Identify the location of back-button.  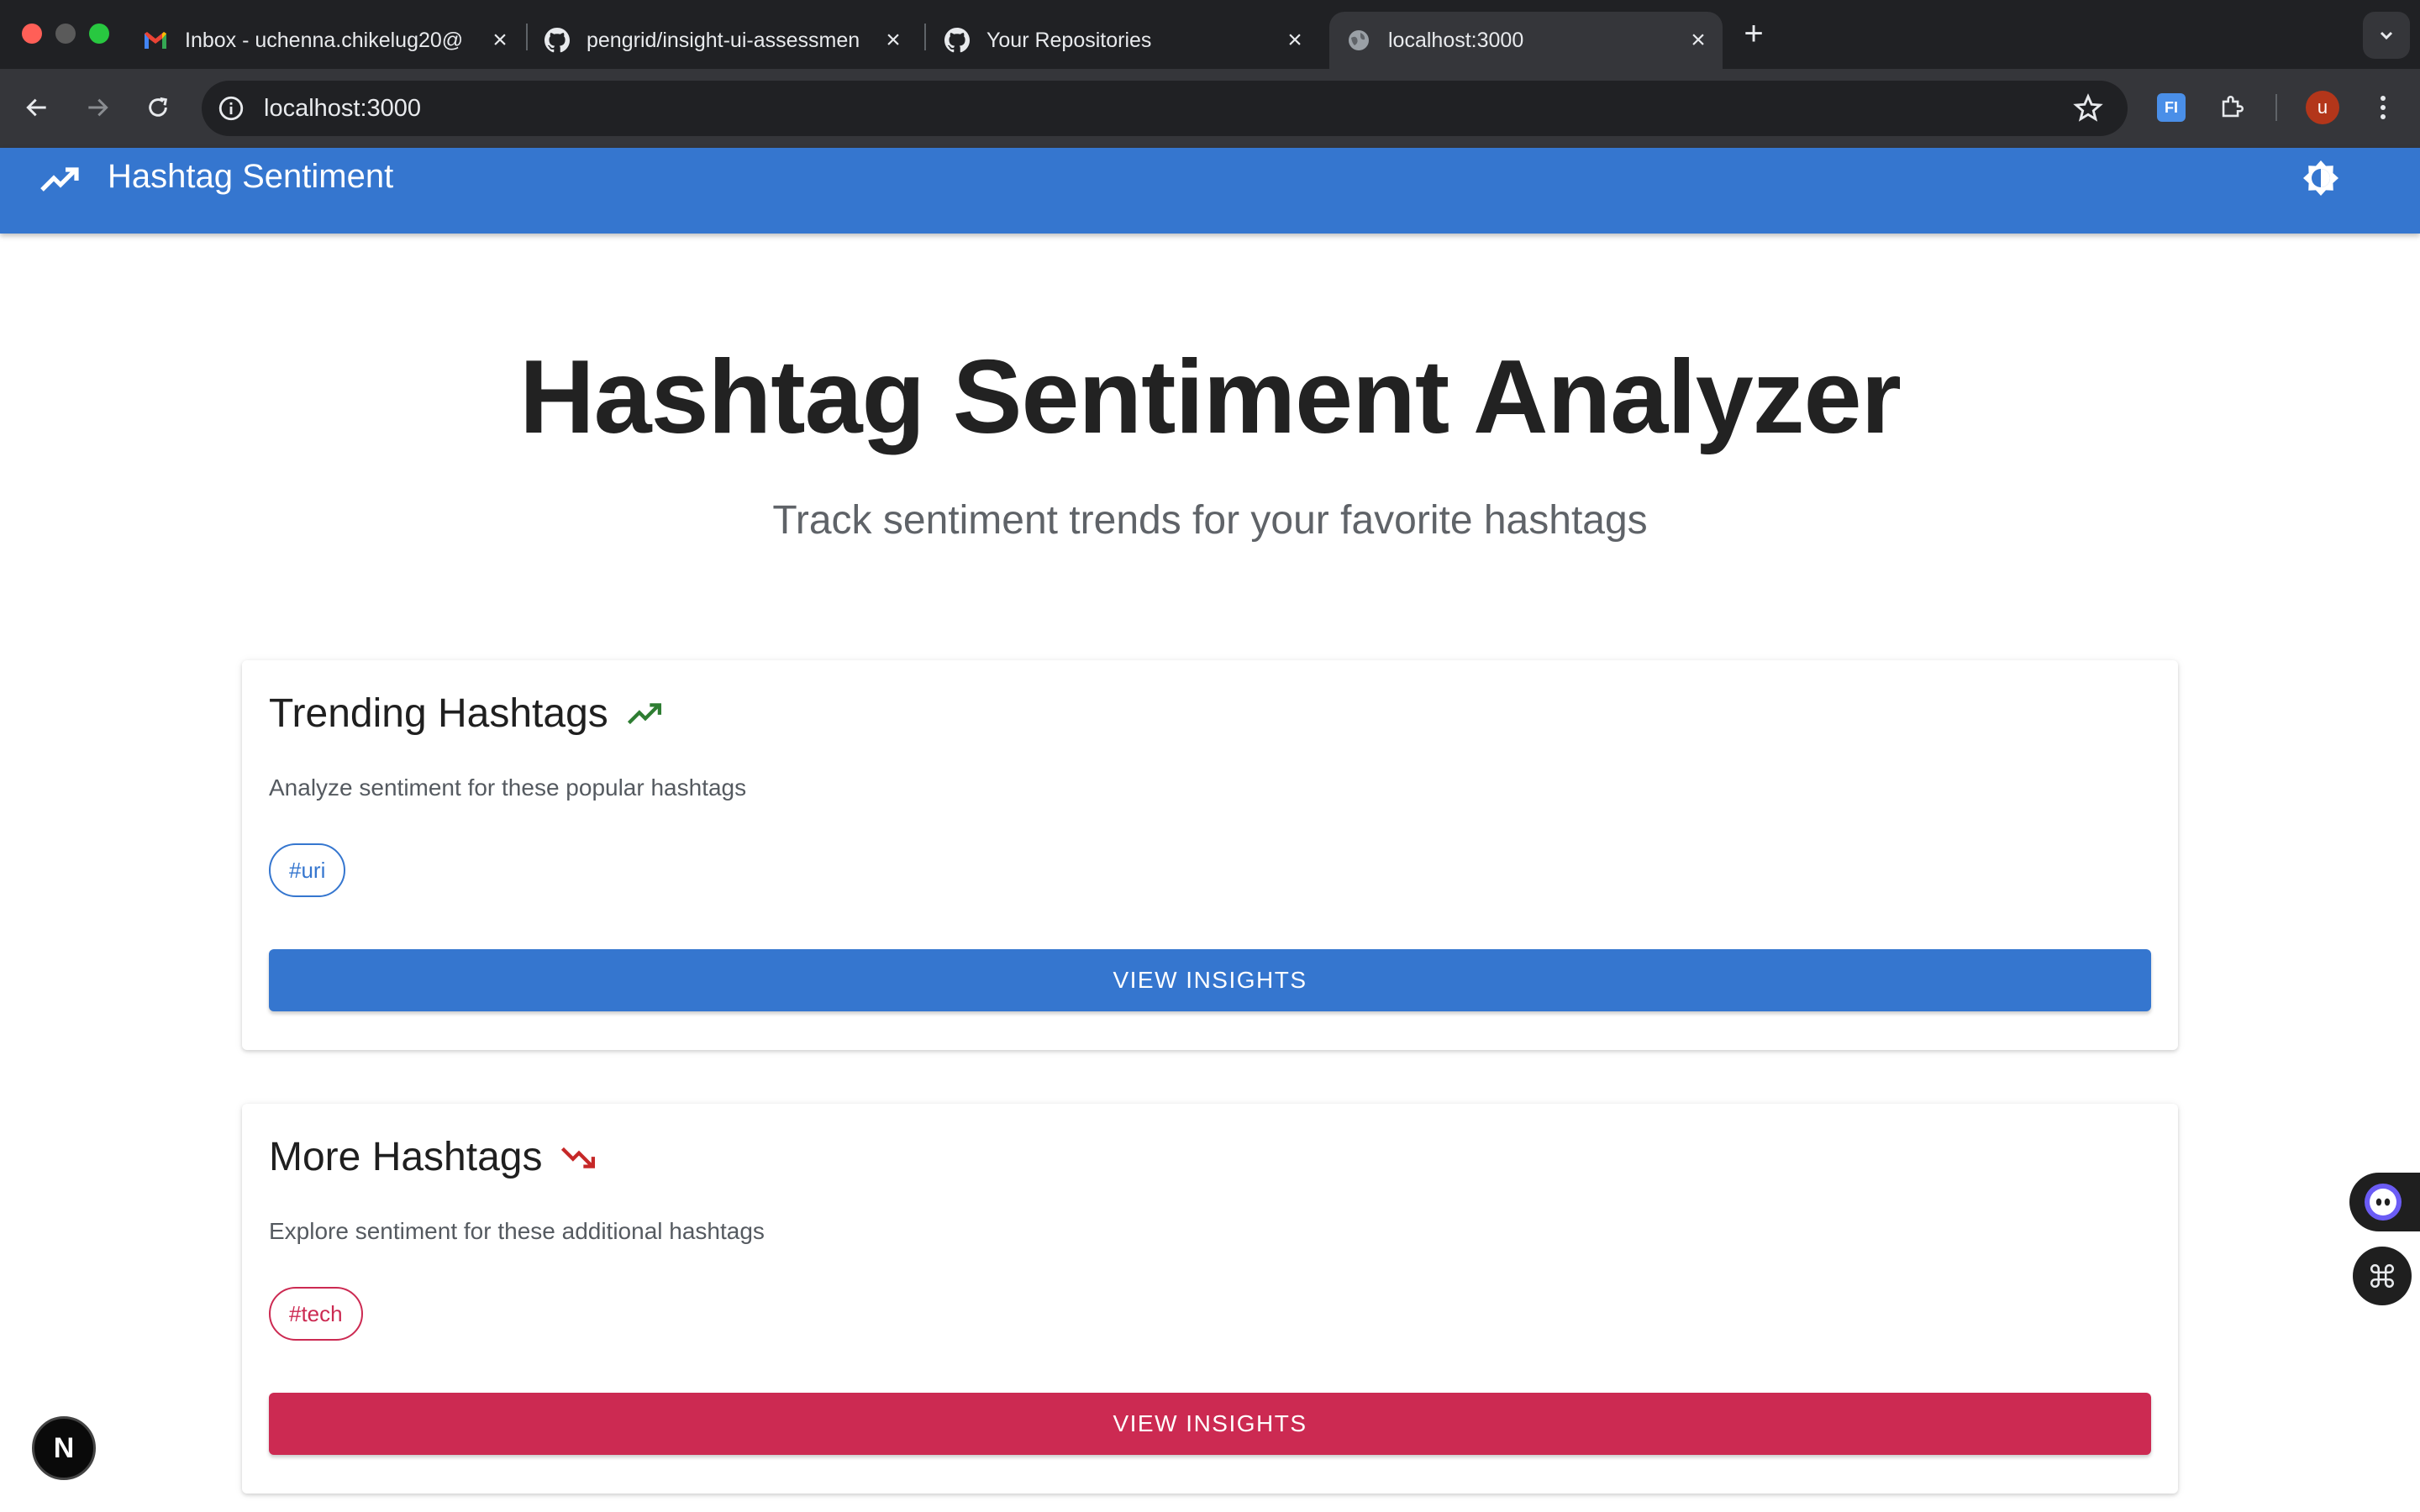
(36, 107).